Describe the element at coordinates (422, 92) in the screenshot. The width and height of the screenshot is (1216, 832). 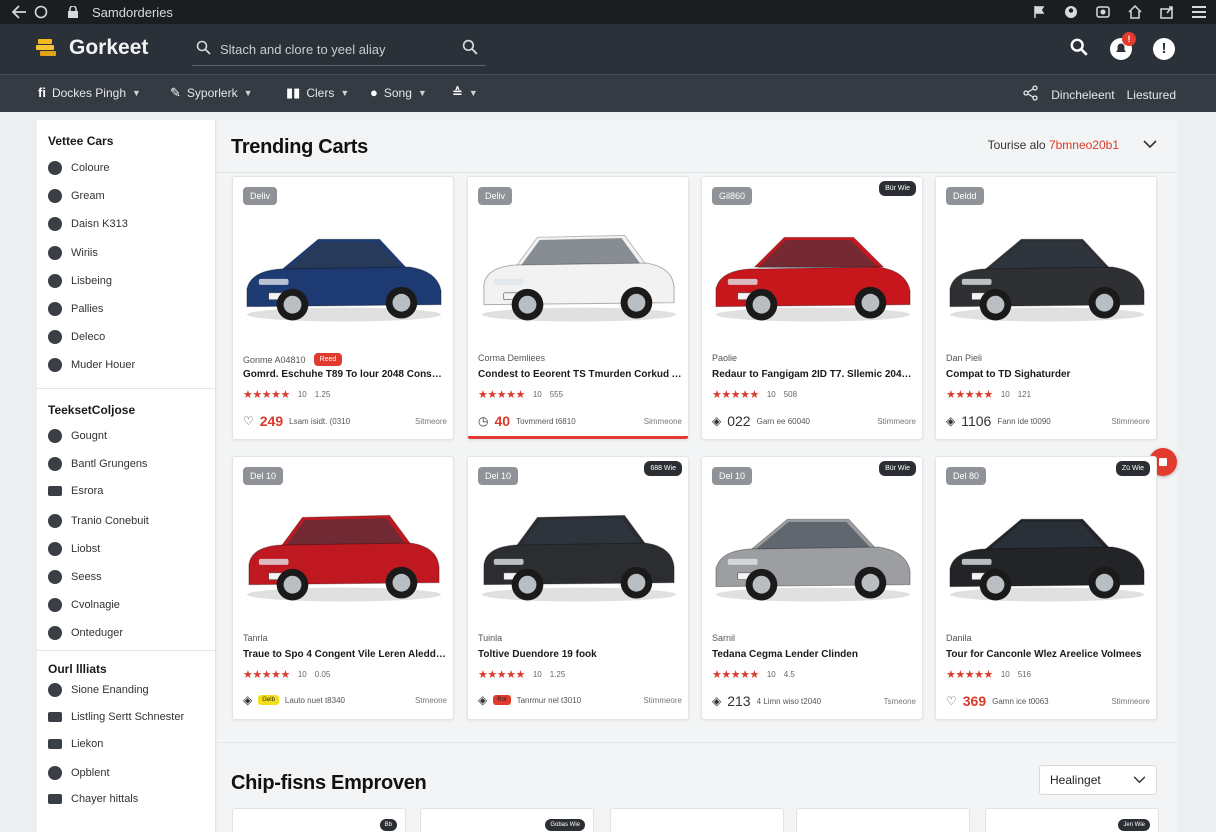
I see `chevron-down-icon: ▼` at that location.